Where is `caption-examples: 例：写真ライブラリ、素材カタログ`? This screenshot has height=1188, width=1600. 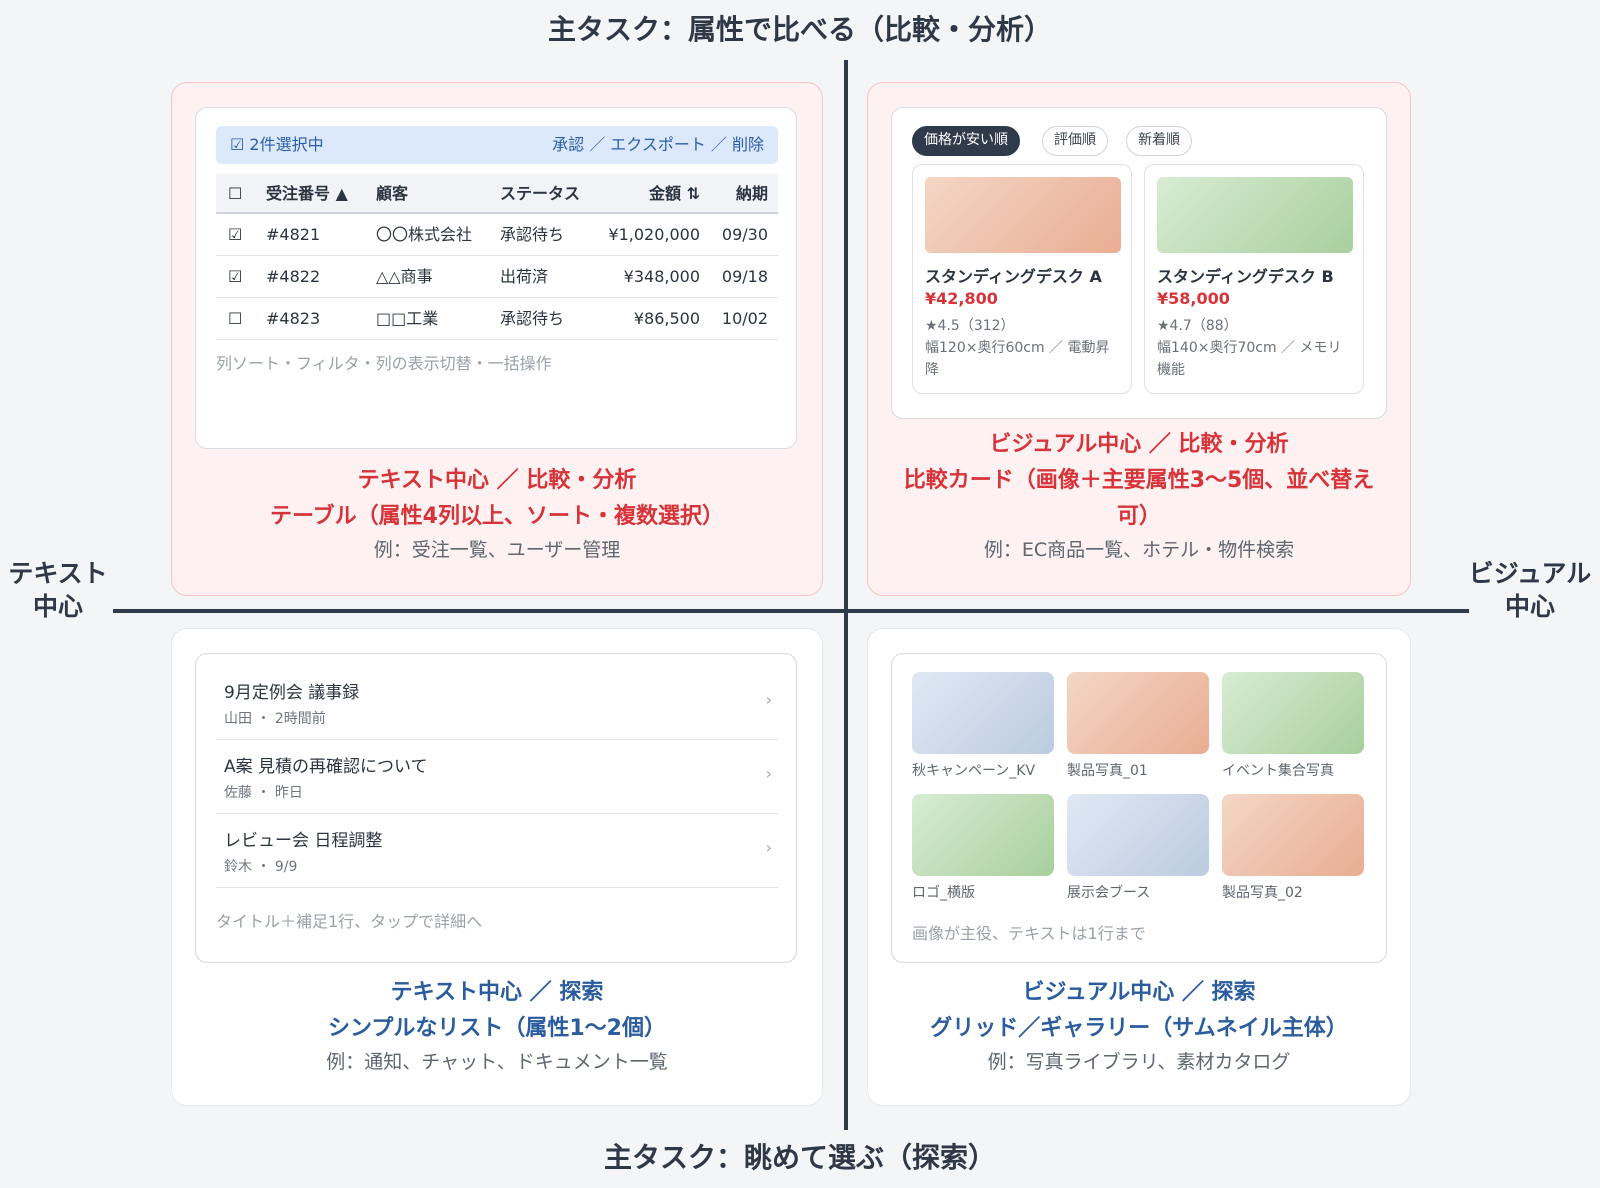 caption-examples: 例：写真ライブラリ、素材カタログ is located at coordinates (1139, 1062).